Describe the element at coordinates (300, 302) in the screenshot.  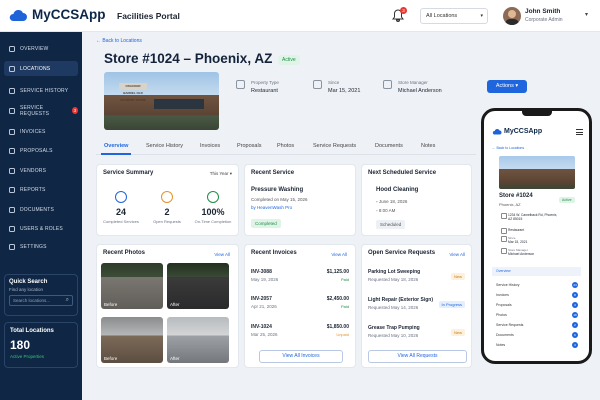
I see `invoice-row: INV-2057 Apr 21, 2026 $2,450.00 Paid` at that location.